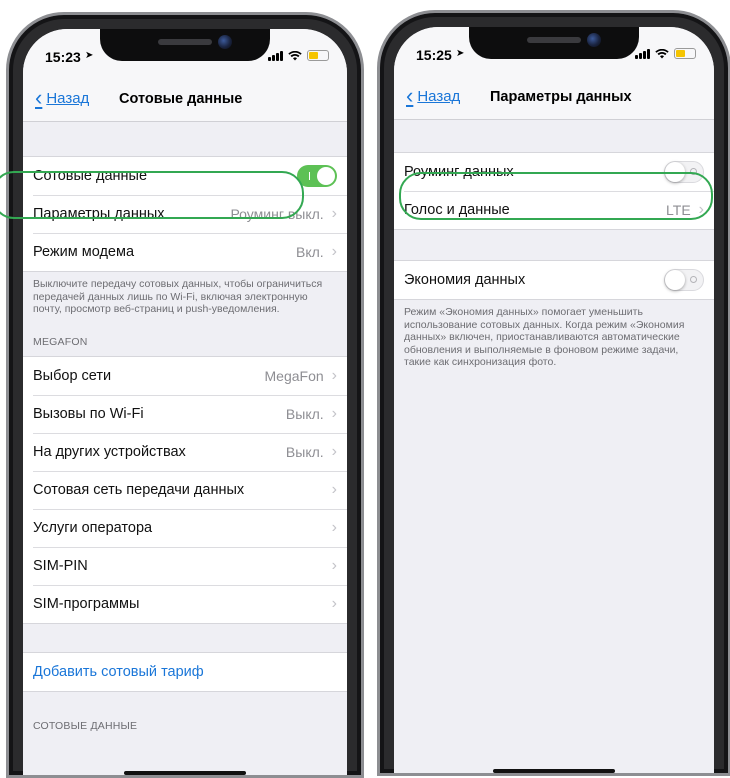  I want to click on row-label: Режим модема, so click(84, 252).